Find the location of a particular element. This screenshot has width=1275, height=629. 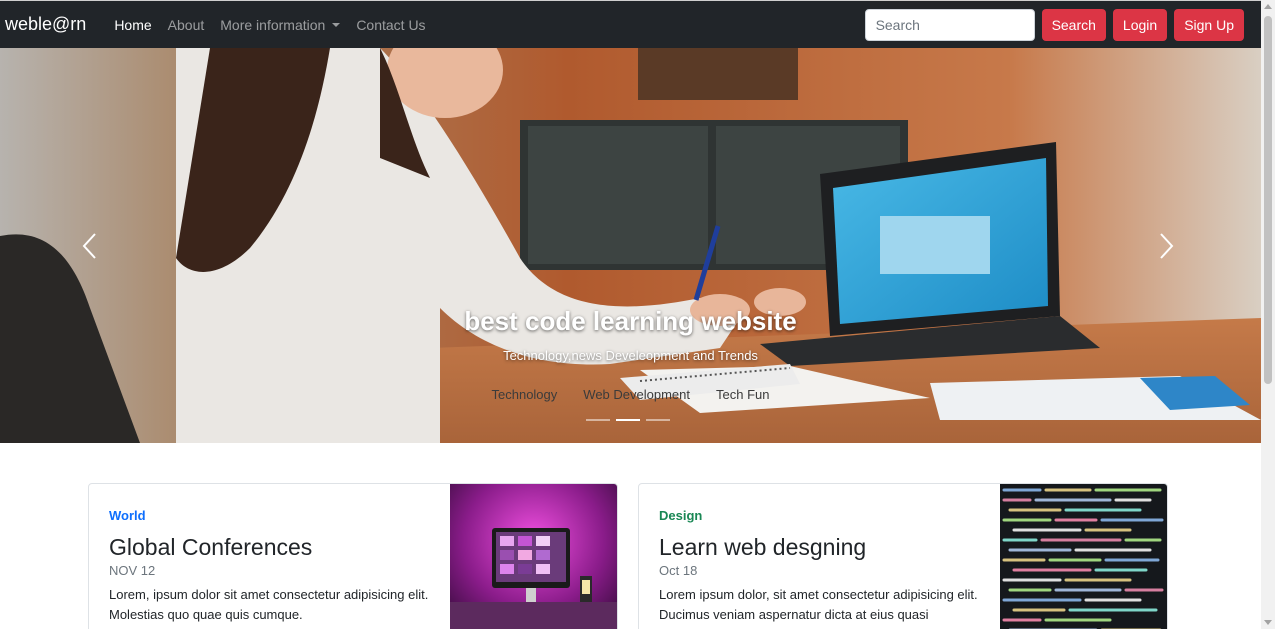

chevron-right-icon is located at coordinates (1166, 246).